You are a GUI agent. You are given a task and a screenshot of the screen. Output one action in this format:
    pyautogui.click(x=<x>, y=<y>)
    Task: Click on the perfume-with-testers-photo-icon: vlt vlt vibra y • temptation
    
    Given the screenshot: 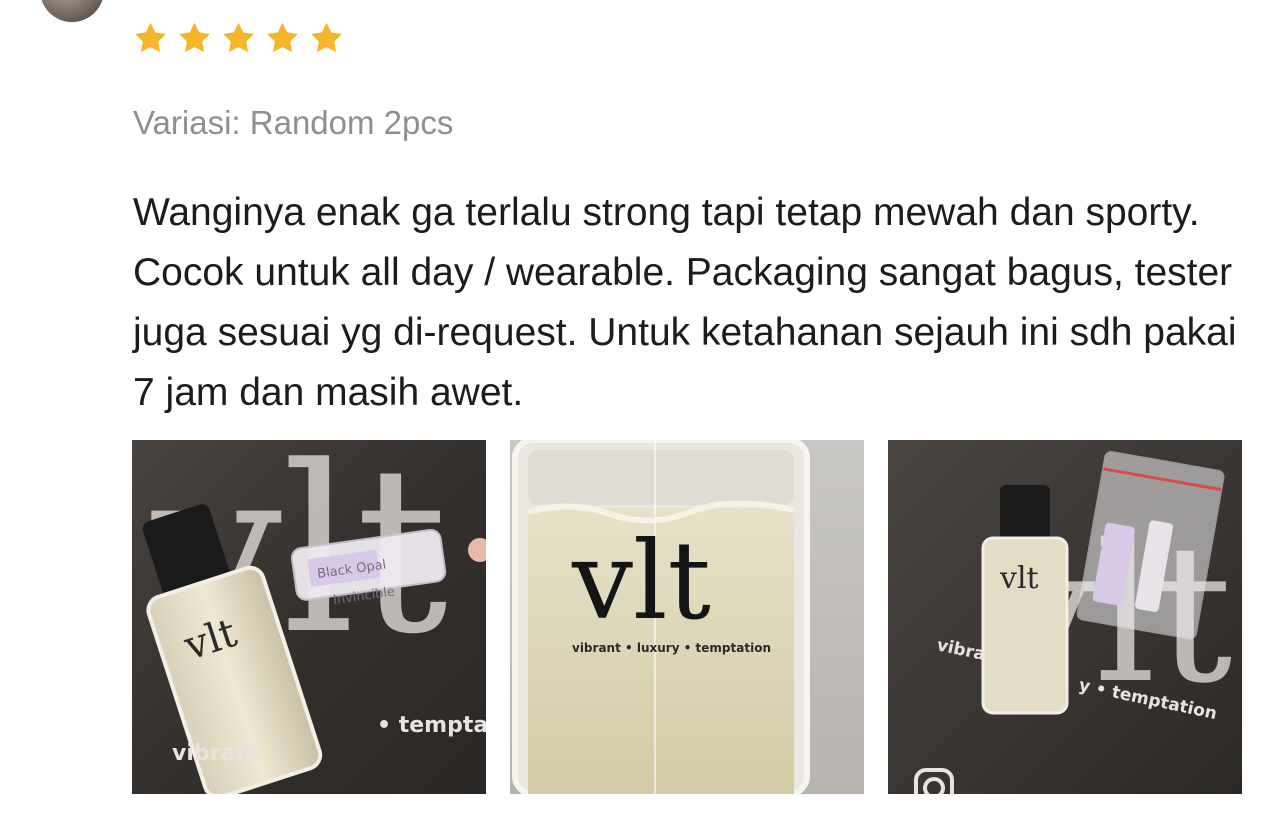 What is the action you would take?
    pyautogui.click(x=1065, y=617)
    